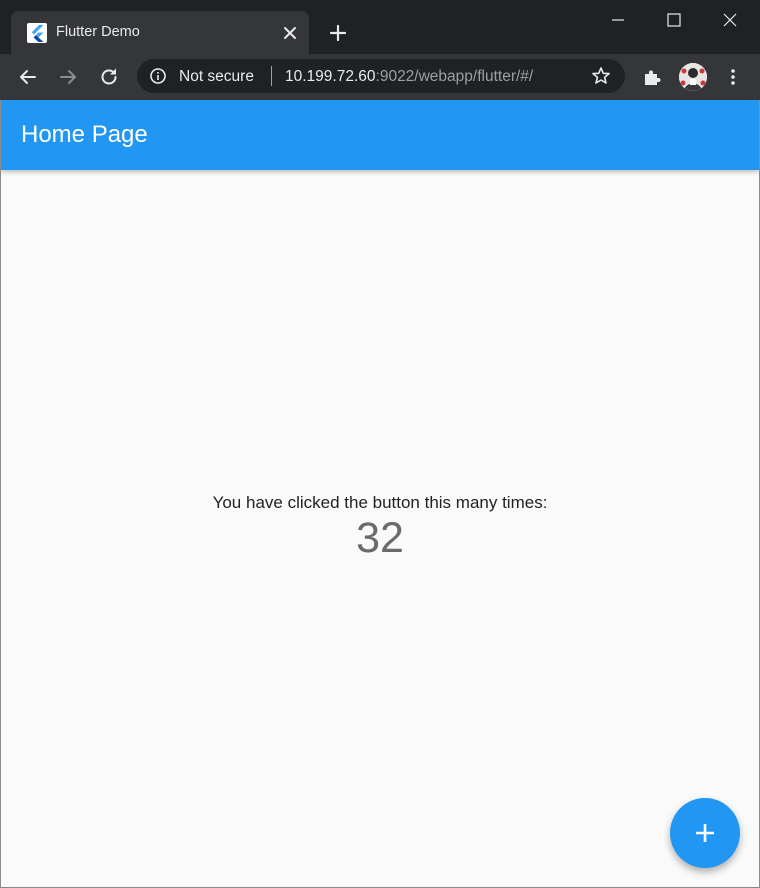 This screenshot has height=888, width=760. Describe the element at coordinates (98, 32) in the screenshot. I see `tab-title: Flutter Demo` at that location.